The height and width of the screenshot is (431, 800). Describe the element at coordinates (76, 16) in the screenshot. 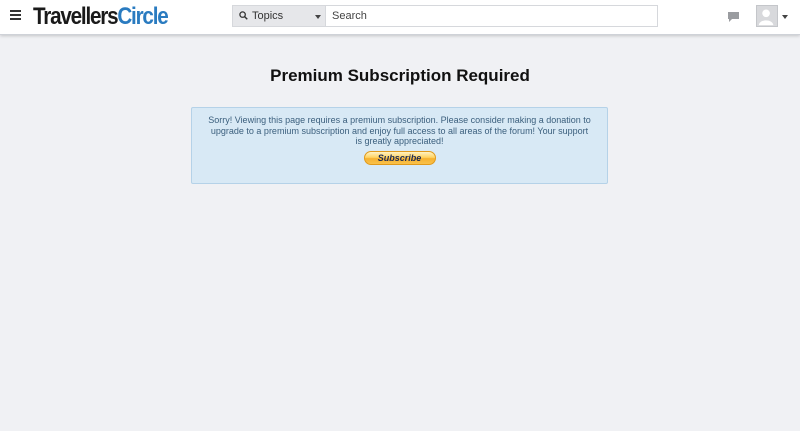

I see `logo-text-travellers: Travellers` at that location.